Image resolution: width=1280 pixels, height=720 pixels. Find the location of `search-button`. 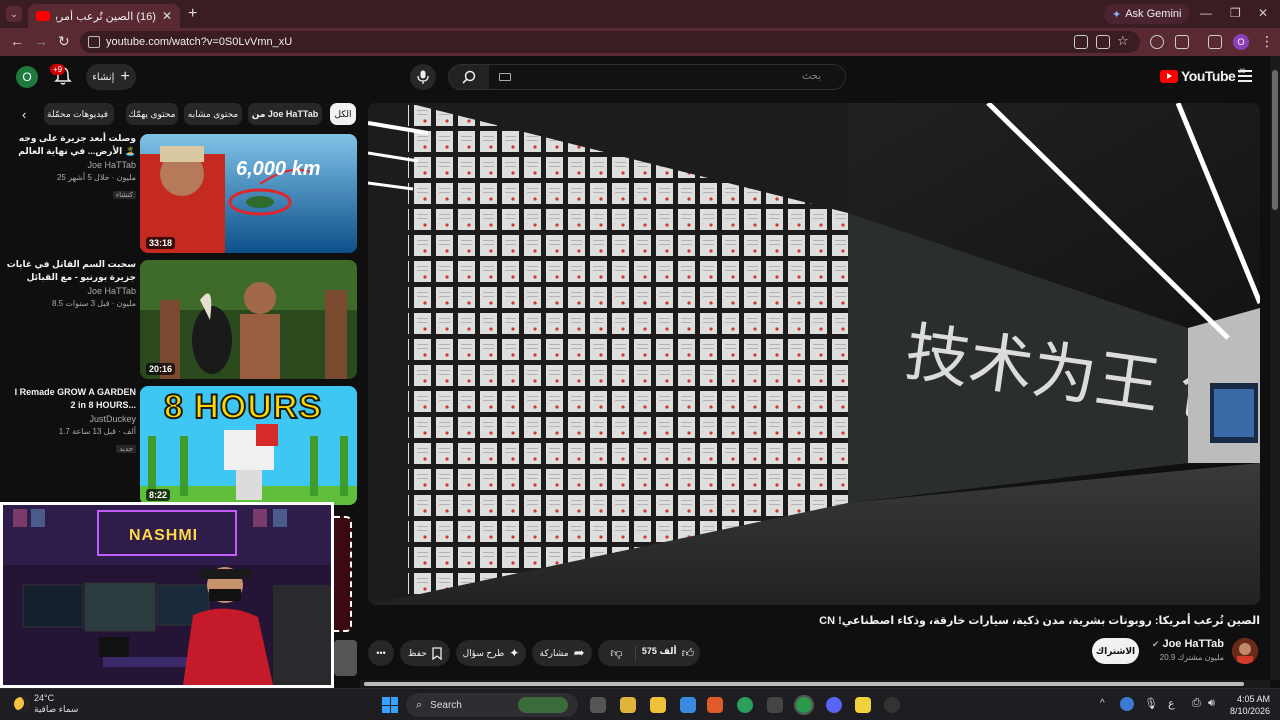

search-button is located at coordinates (469, 77).